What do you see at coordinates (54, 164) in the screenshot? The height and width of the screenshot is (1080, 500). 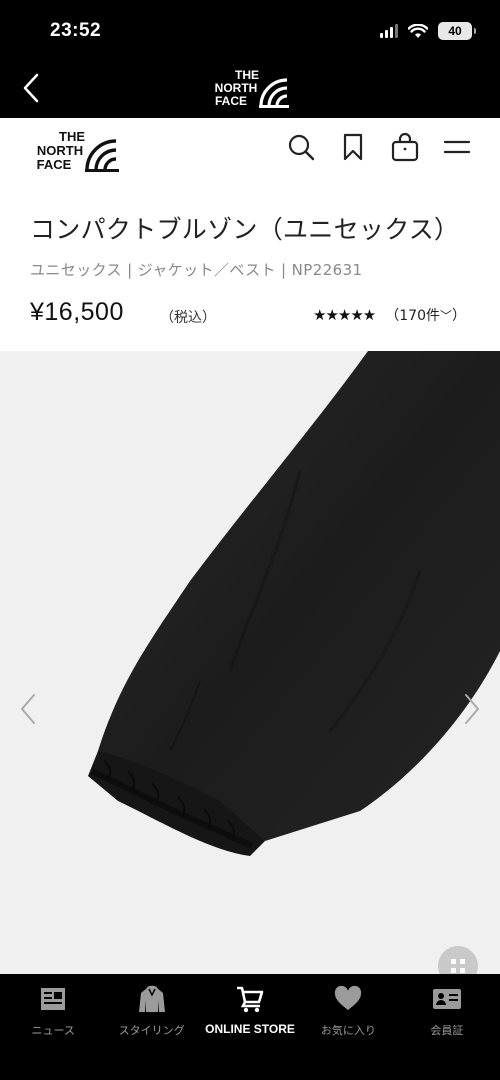 I see `store-logo-line-3: FACE` at bounding box center [54, 164].